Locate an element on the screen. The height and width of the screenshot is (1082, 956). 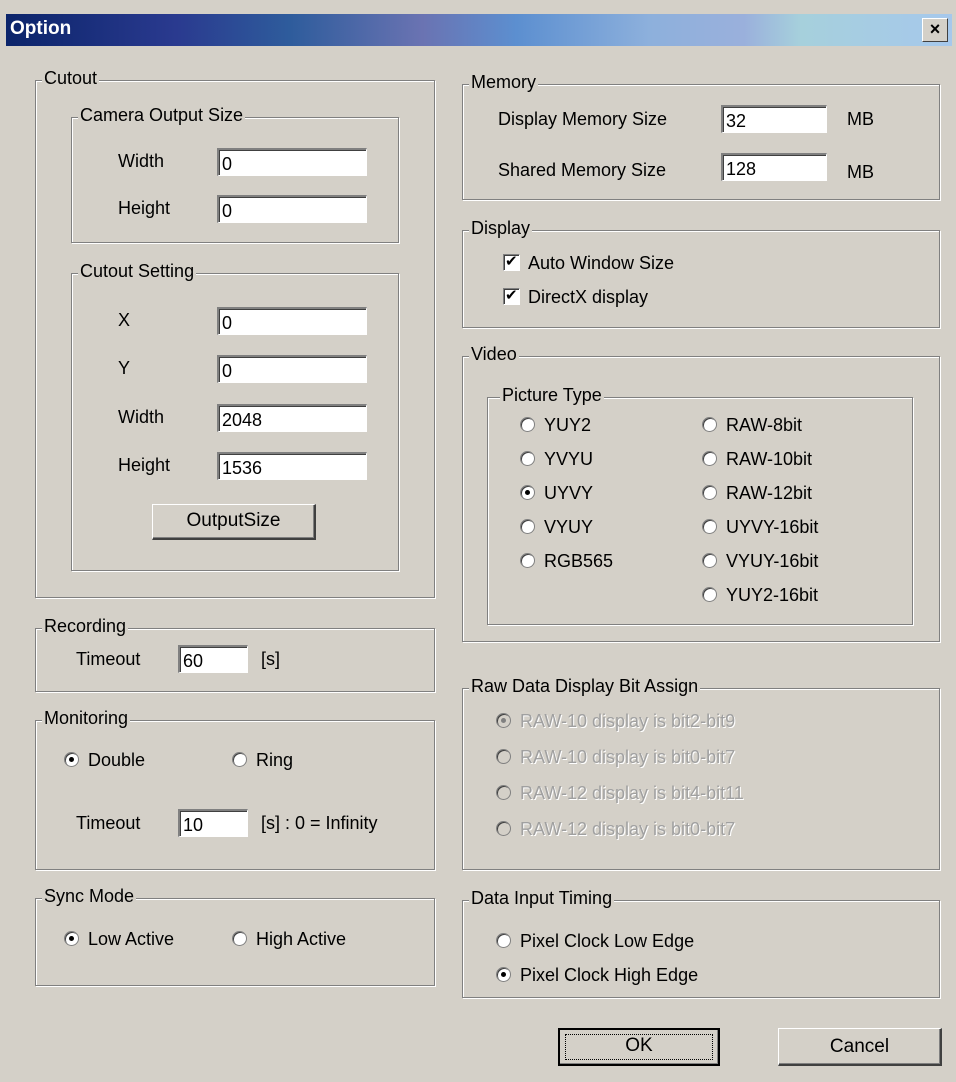
picture-type-uyvy-16bit-radio: UYVY-16bit is located at coordinates (760, 527).